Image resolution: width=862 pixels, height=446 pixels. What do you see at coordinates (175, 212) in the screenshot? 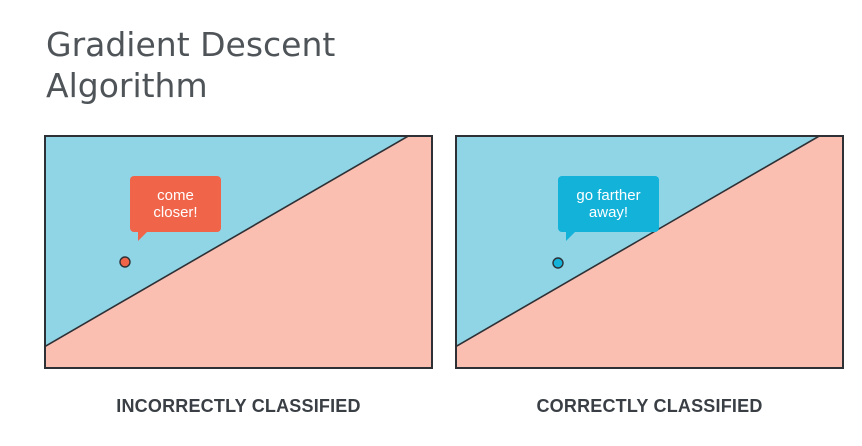
I see `bubble-text-line-2: closer!` at bounding box center [175, 212].